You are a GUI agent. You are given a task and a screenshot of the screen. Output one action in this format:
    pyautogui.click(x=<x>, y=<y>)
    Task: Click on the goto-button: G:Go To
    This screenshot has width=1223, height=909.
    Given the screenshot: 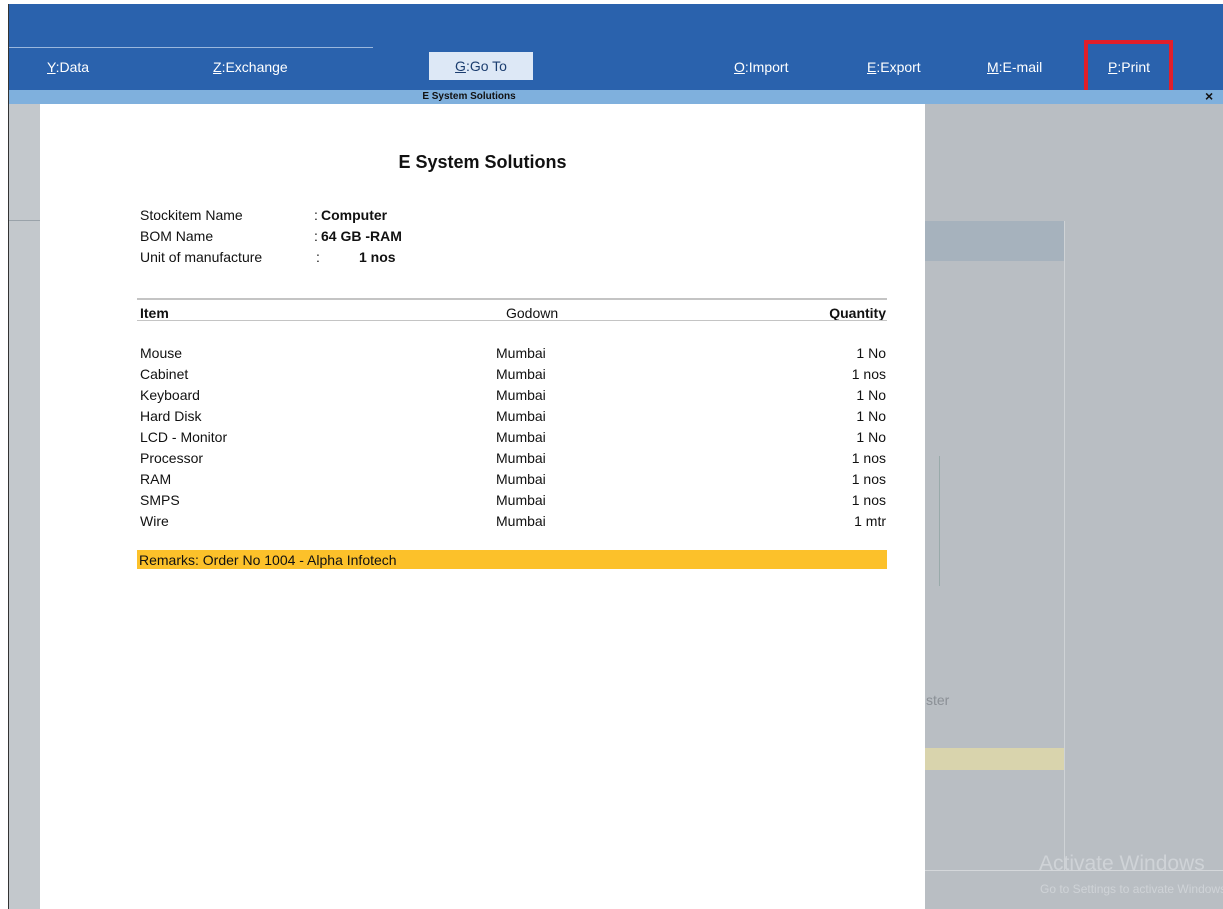 What is the action you would take?
    pyautogui.click(x=481, y=66)
    